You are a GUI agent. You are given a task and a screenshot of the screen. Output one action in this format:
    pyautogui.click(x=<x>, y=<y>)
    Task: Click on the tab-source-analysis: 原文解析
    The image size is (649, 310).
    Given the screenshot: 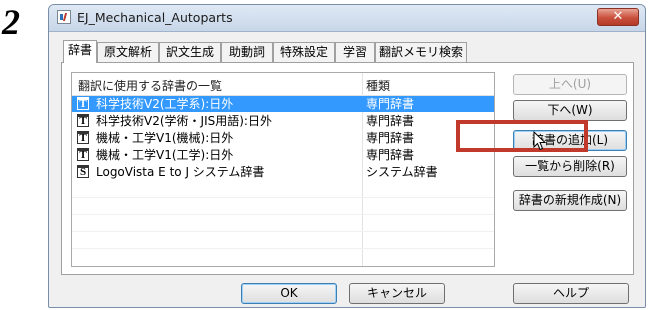 What is the action you would take?
    pyautogui.click(x=128, y=52)
    